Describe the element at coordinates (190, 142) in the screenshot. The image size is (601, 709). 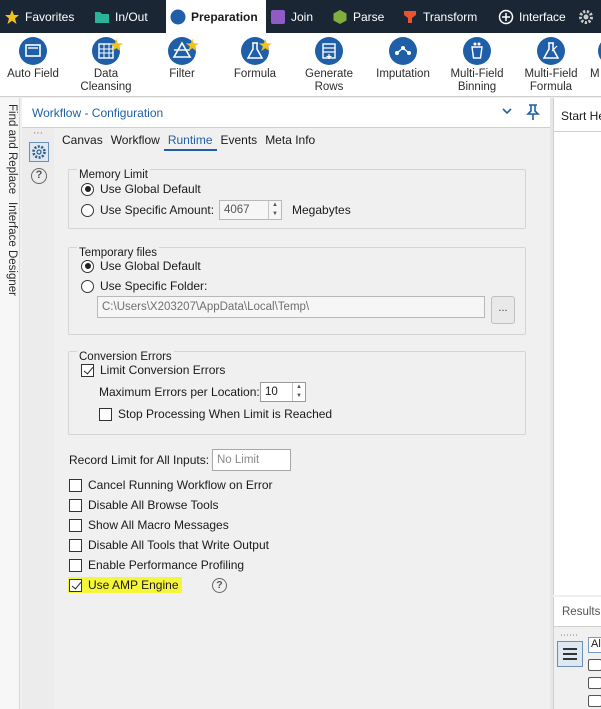
I see `tab-runtime: Runtime` at that location.